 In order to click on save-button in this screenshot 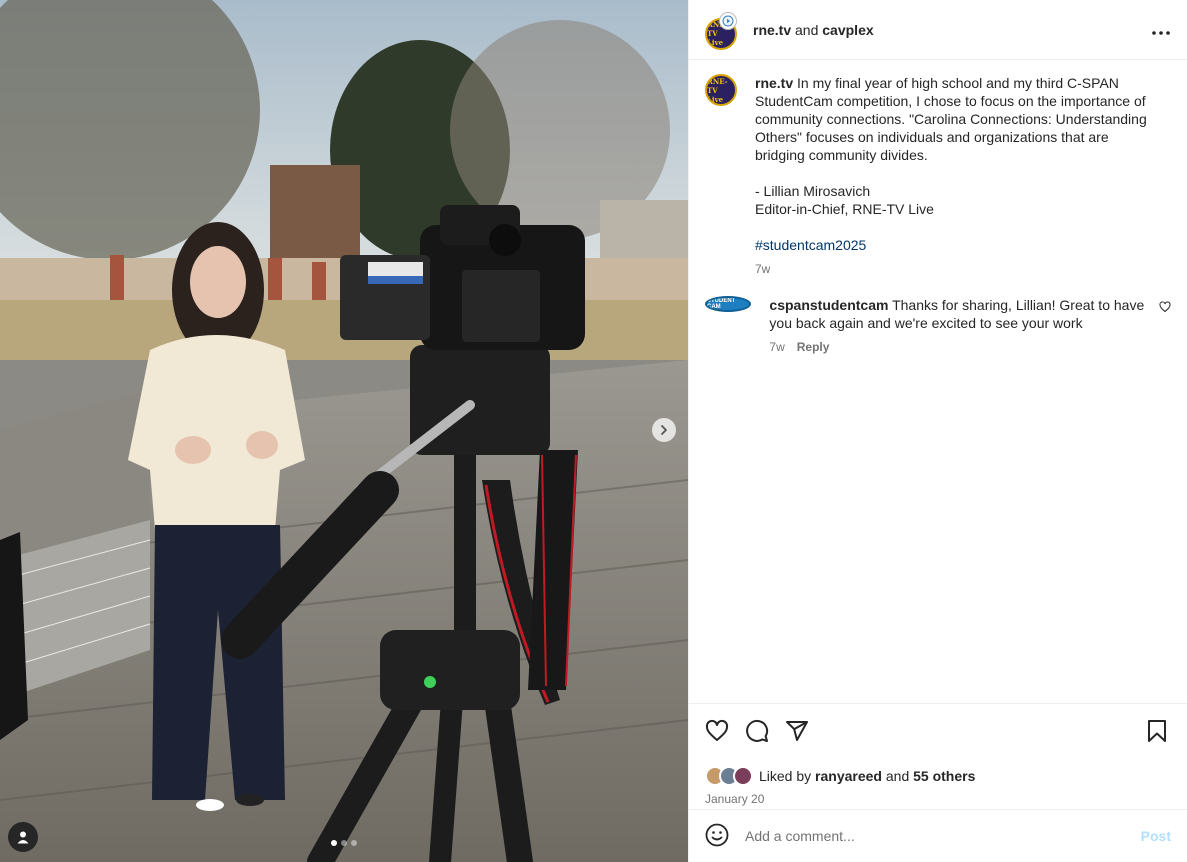, I will do `click(1159, 731)`.